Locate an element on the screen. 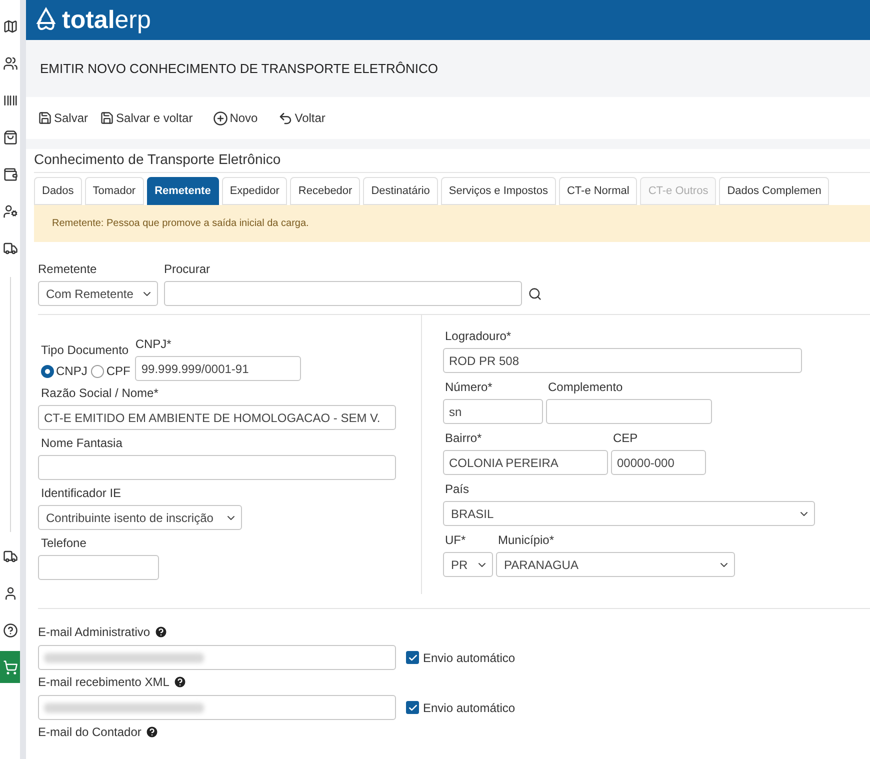  radio-option: CPF is located at coordinates (110, 371).